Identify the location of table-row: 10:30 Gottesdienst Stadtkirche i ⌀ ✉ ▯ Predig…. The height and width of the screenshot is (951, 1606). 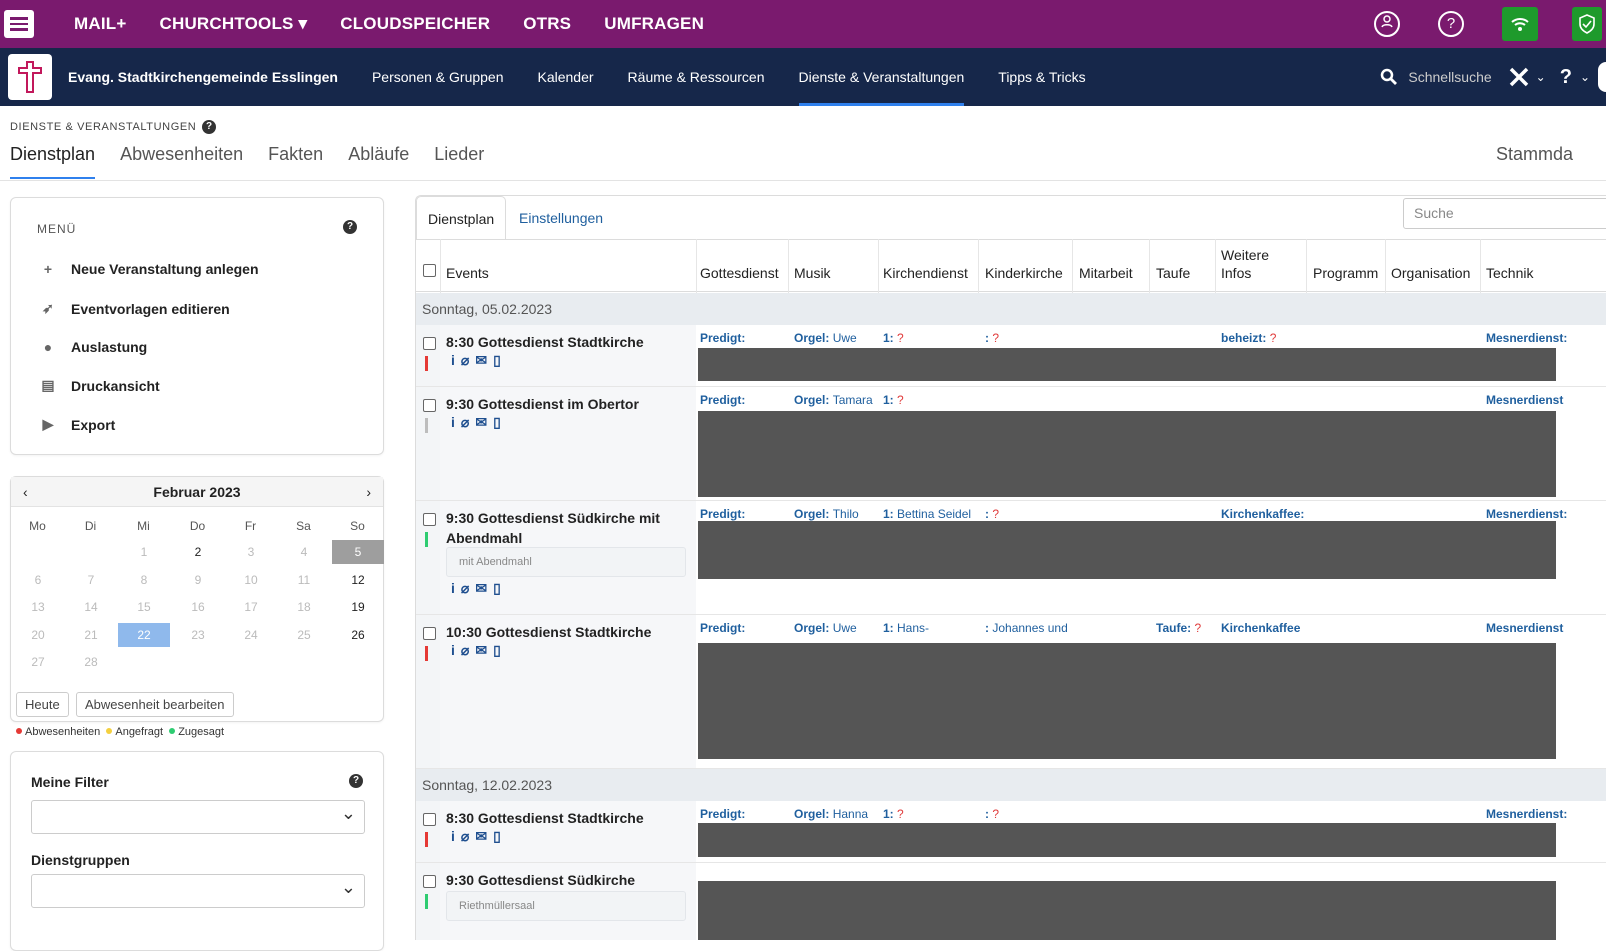
(1011, 692).